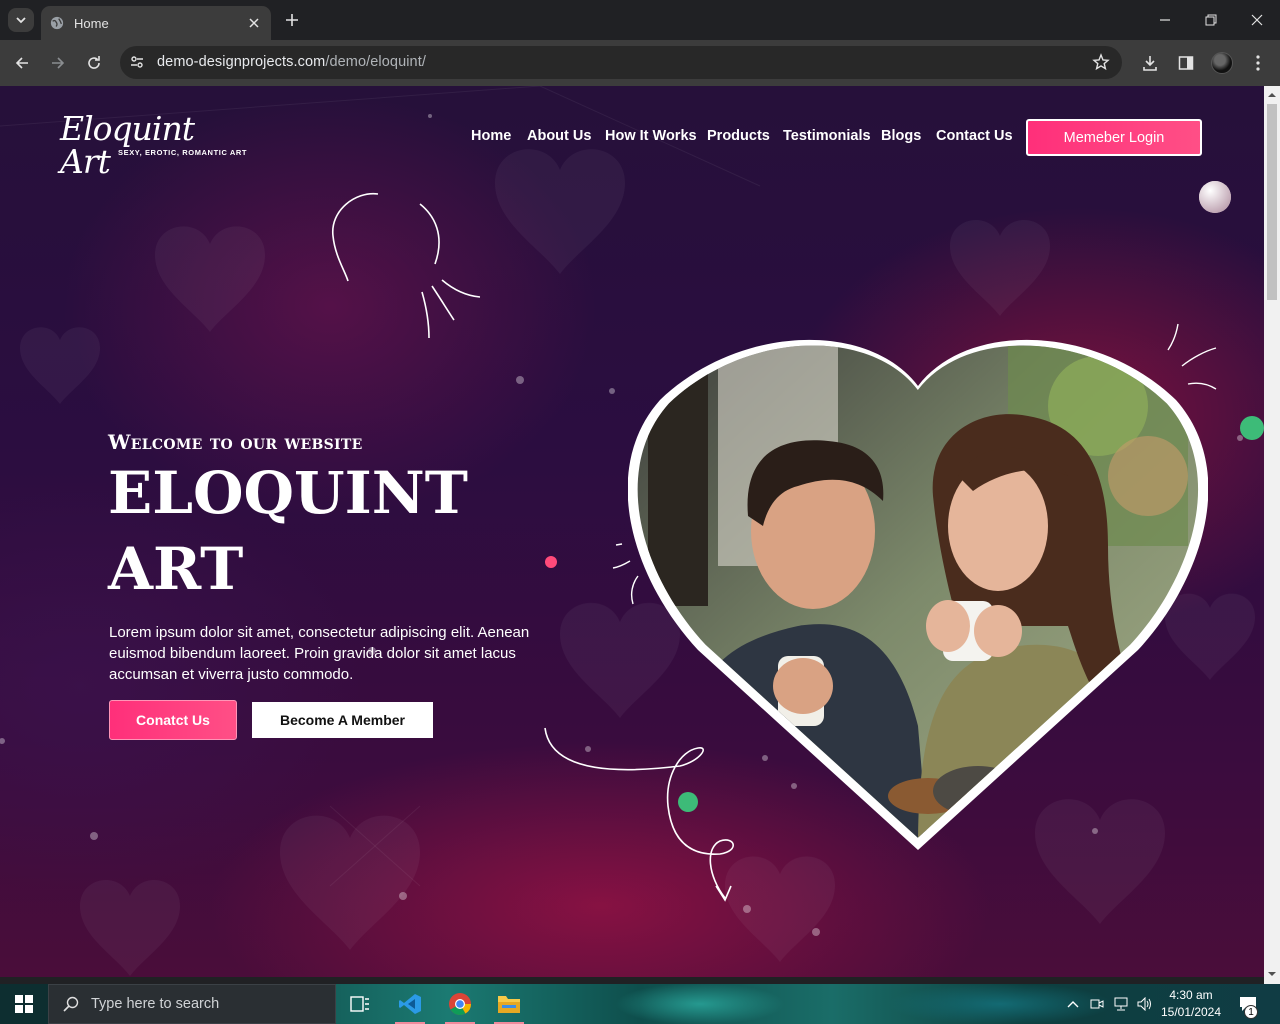  Describe the element at coordinates (1258, 63) in the screenshot. I see `menu-dots-icon` at that location.